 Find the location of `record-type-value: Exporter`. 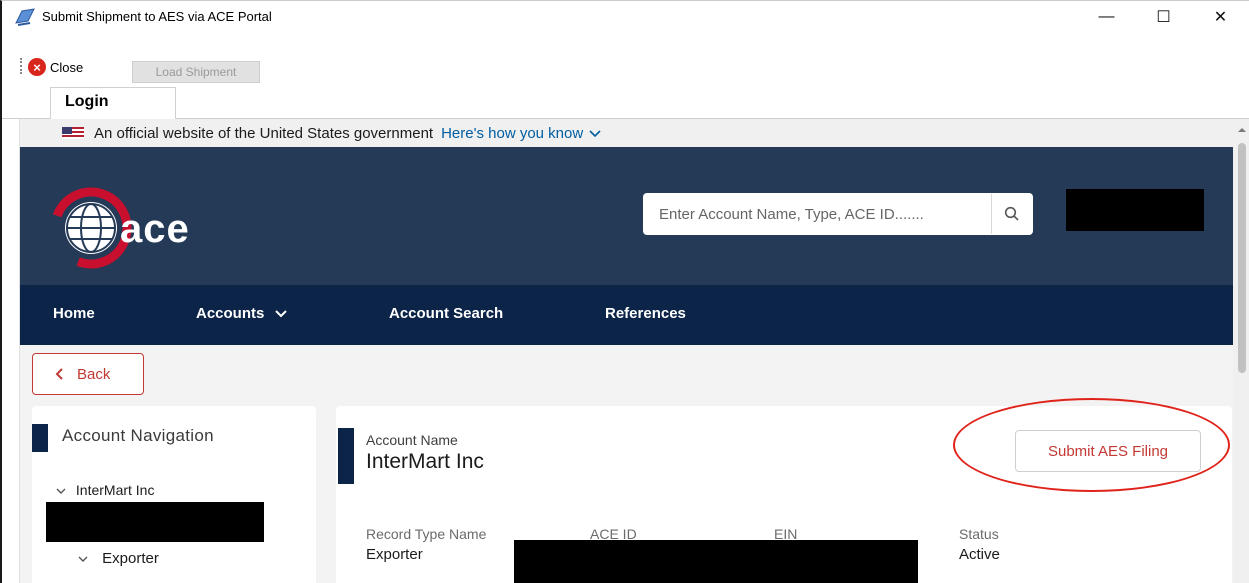

record-type-value: Exporter is located at coordinates (394, 554).